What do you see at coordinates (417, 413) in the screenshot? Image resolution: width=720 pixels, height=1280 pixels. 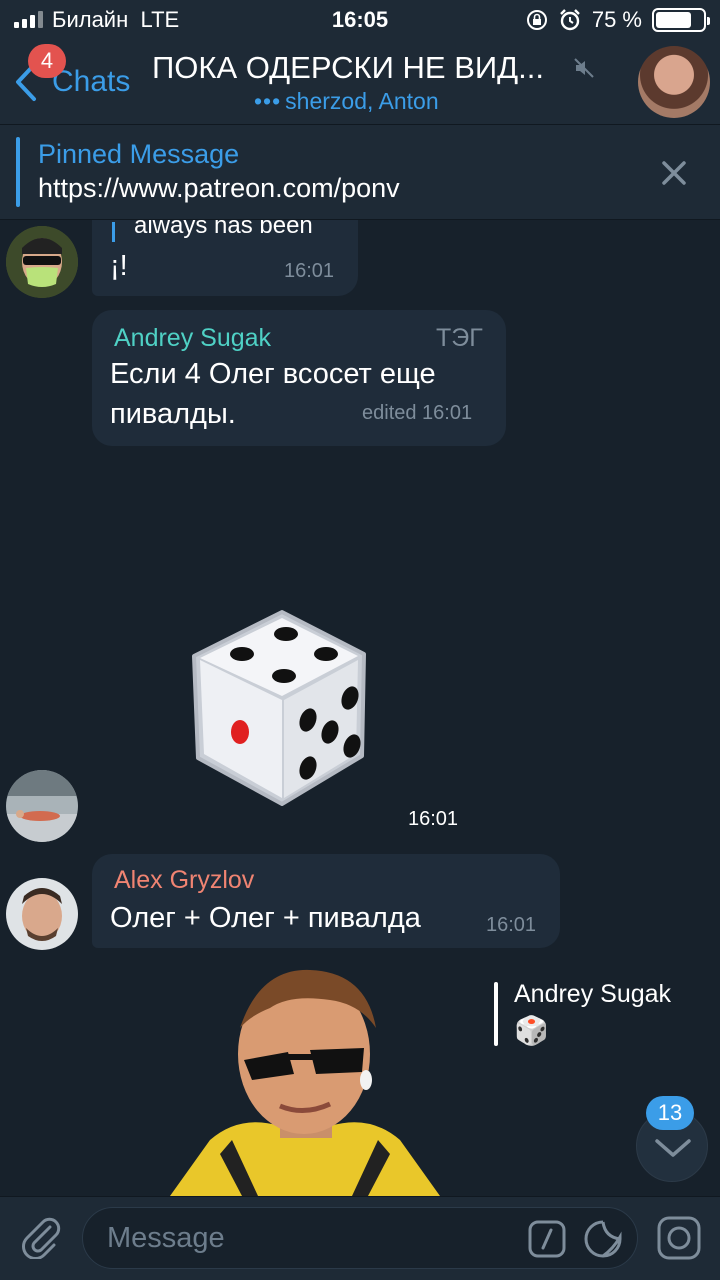 I see `message-time: edited 16:01` at bounding box center [417, 413].